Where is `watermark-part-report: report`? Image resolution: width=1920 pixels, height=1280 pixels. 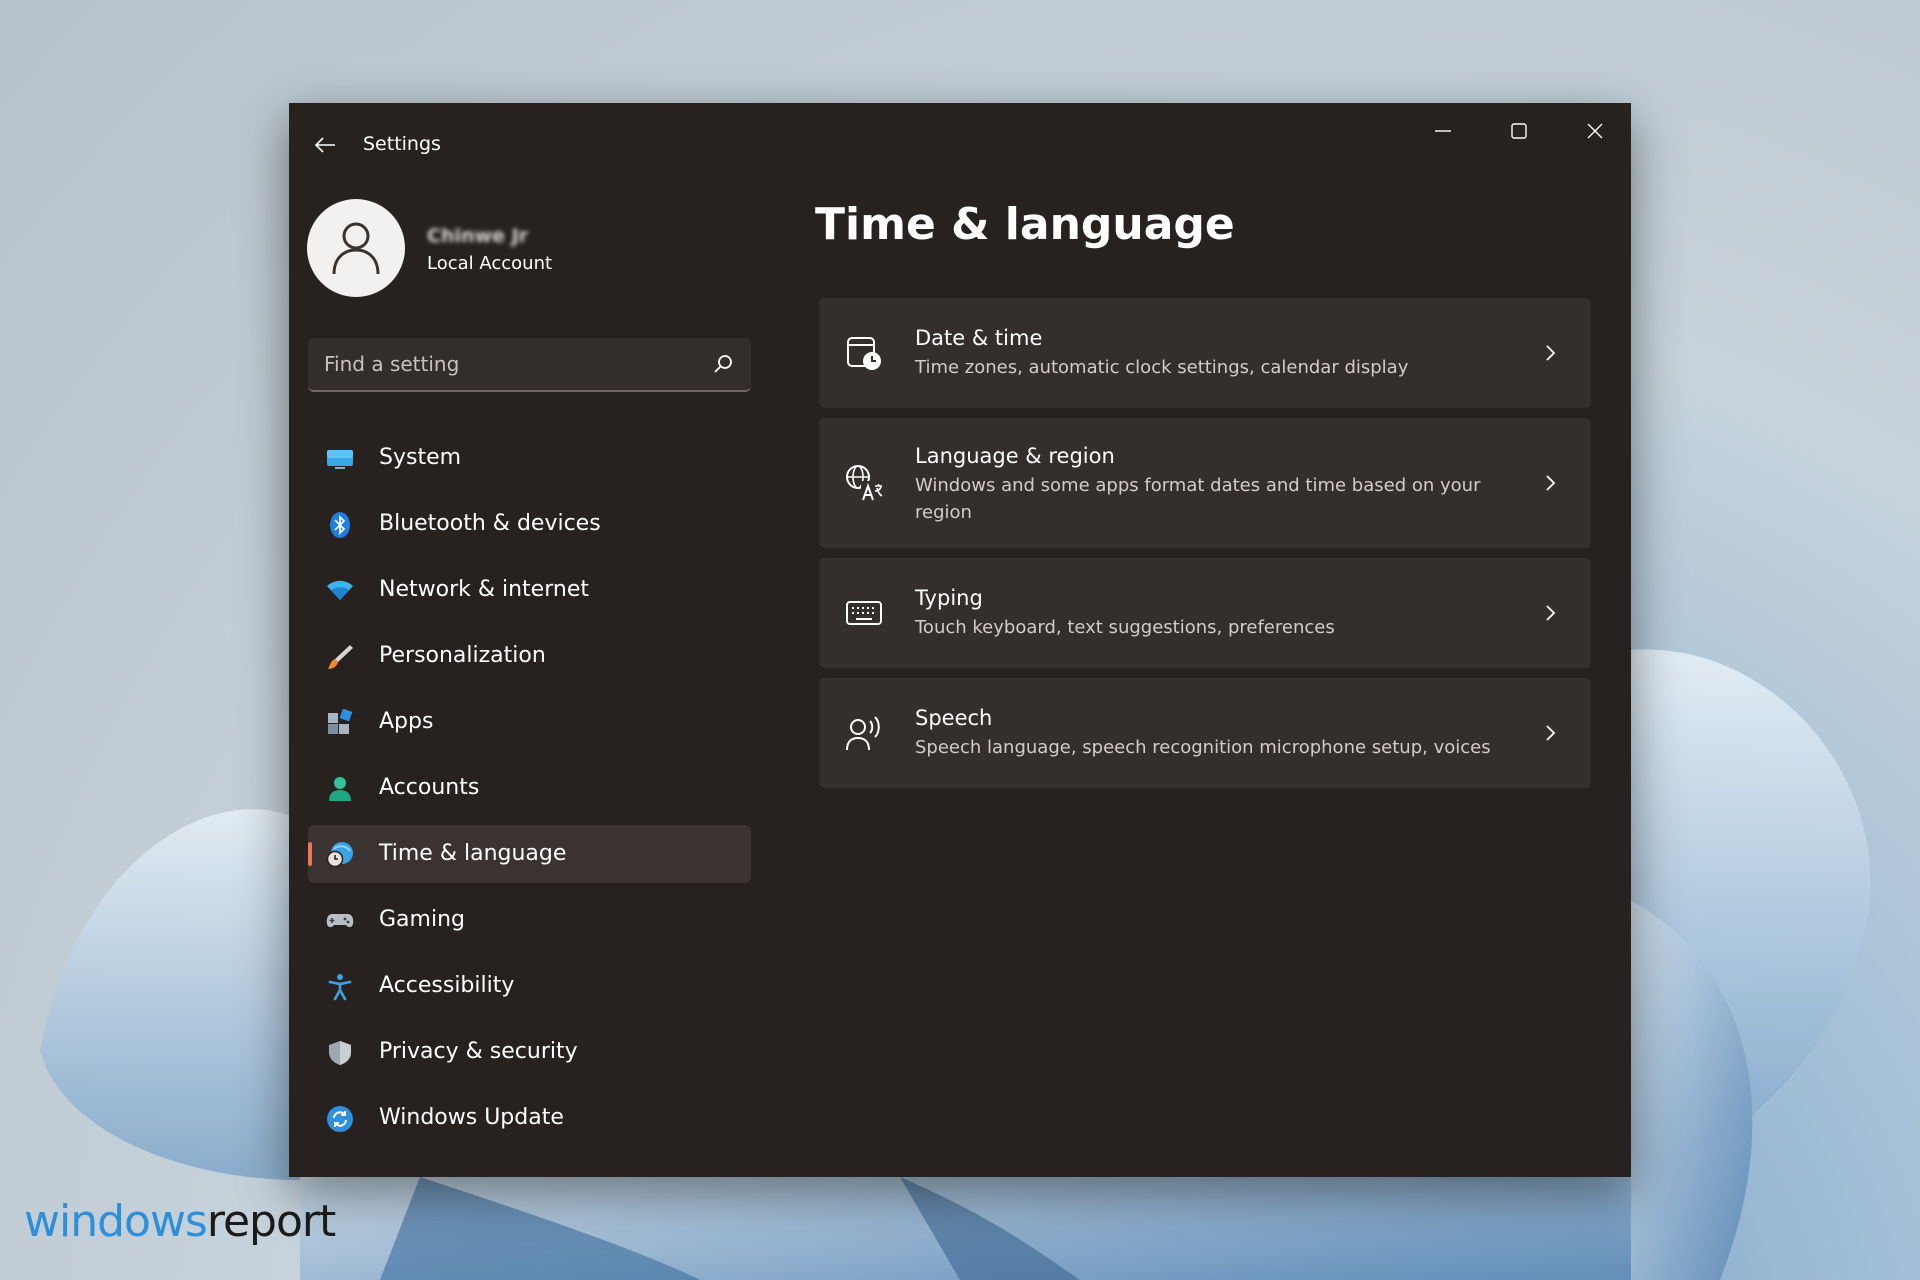 watermark-part-report: report is located at coordinates (271, 1221).